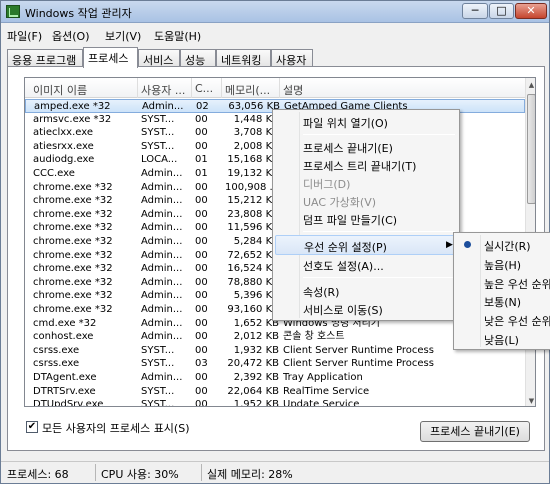 The height and width of the screenshot is (484, 550). I want to click on cell-name: CCC.exe, so click(54, 173).